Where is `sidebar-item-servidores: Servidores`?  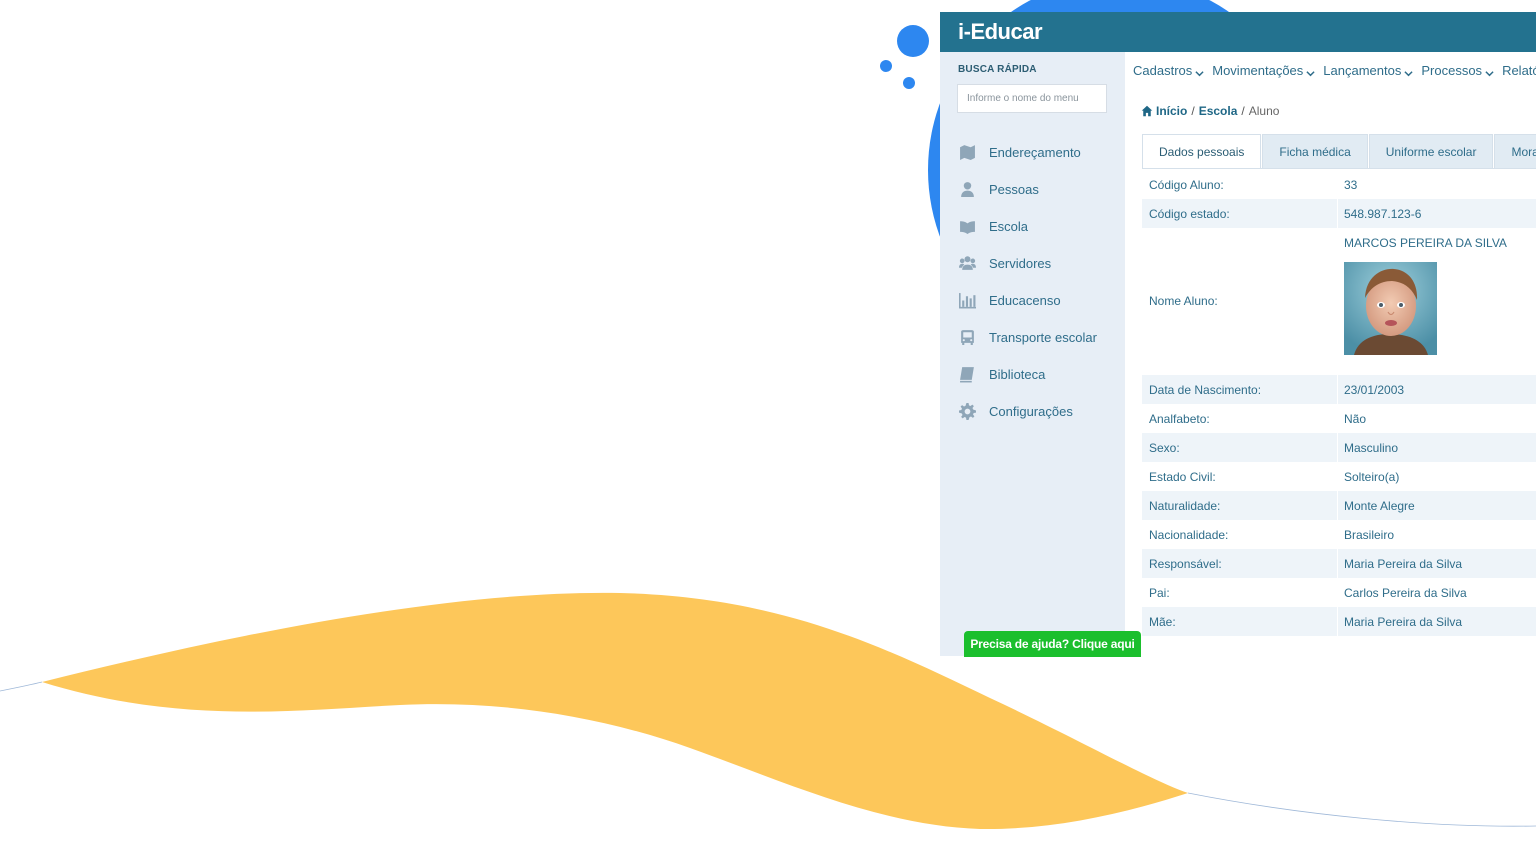 sidebar-item-servidores: Servidores is located at coordinates (1032, 263).